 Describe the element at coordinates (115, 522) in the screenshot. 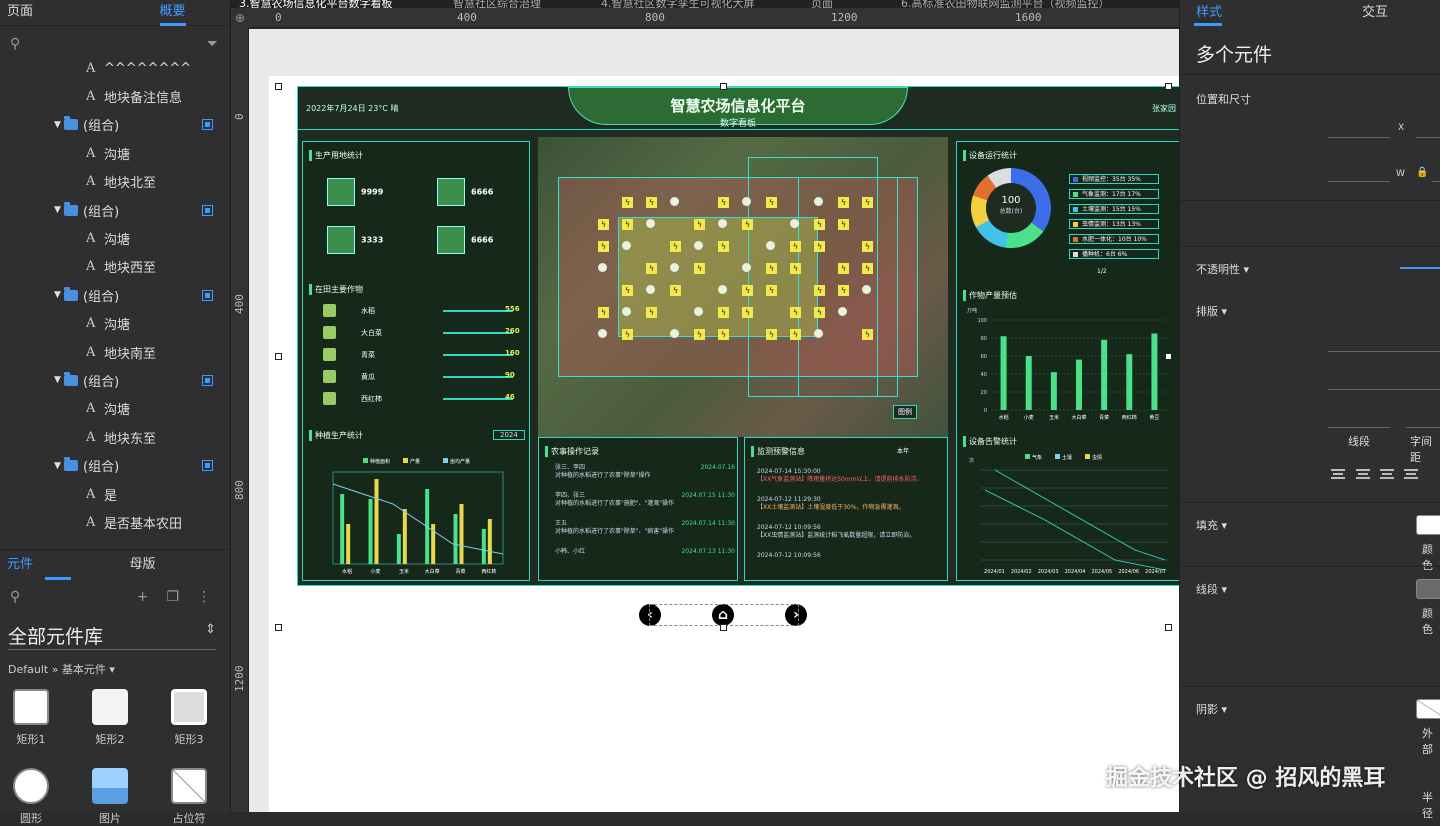

I see `tree-text-item: A 是否基本农田` at that location.